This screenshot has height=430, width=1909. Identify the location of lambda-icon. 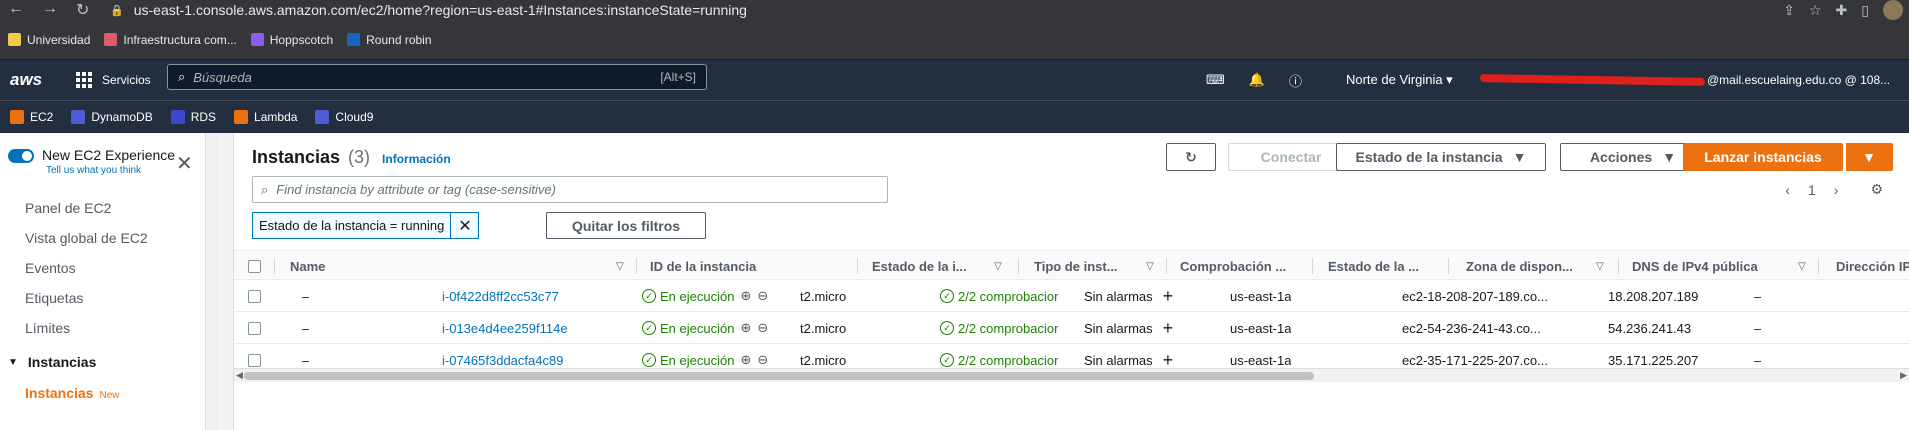
(241, 117).